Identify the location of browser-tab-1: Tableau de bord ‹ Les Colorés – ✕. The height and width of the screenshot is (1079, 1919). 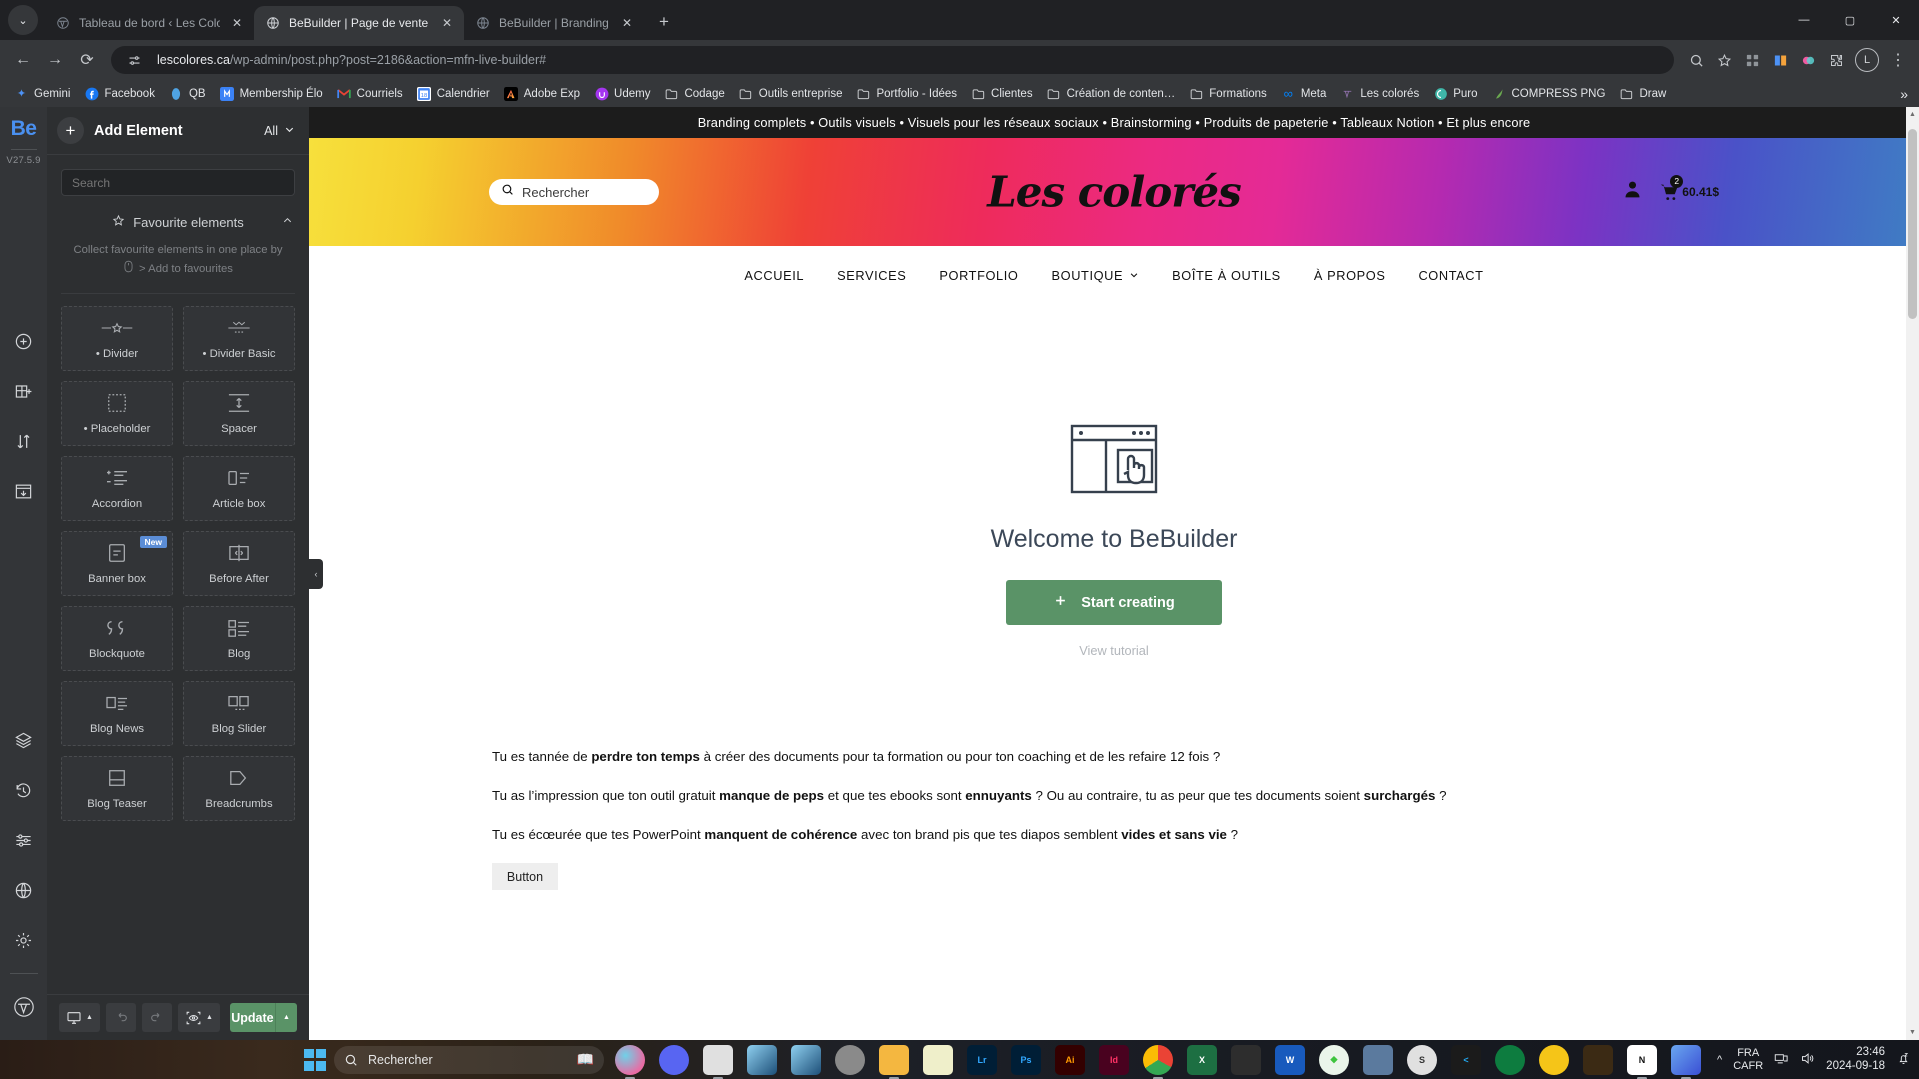
(149, 23).